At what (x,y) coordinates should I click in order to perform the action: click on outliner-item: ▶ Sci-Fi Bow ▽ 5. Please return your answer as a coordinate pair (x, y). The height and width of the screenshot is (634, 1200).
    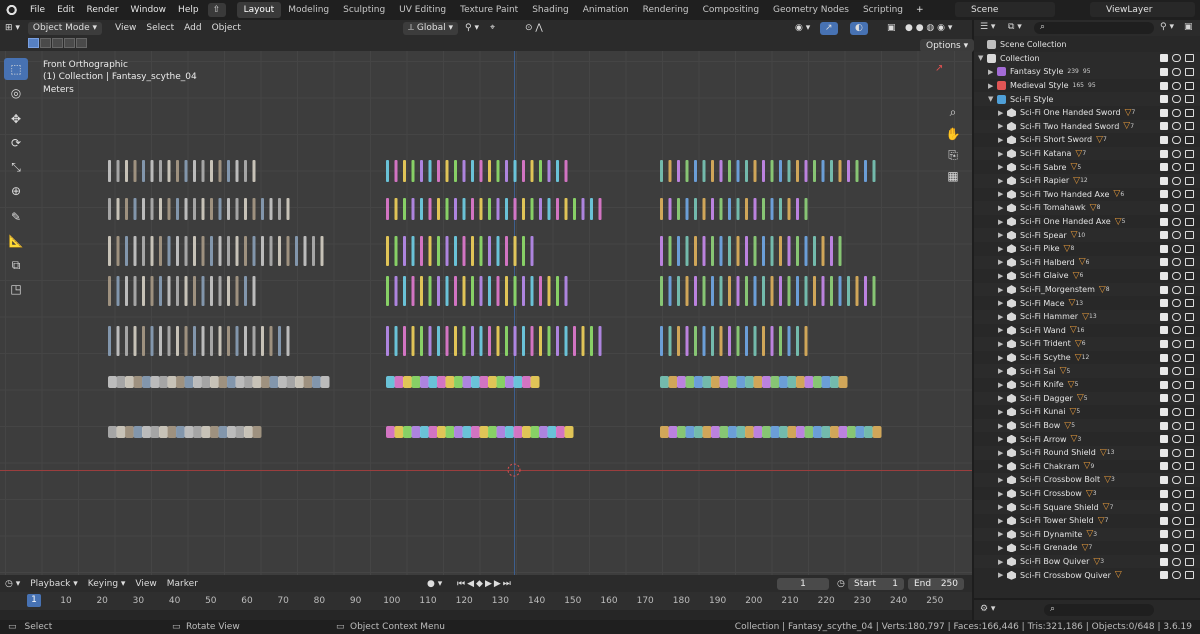
    Looking at the image, I should click on (1087, 425).